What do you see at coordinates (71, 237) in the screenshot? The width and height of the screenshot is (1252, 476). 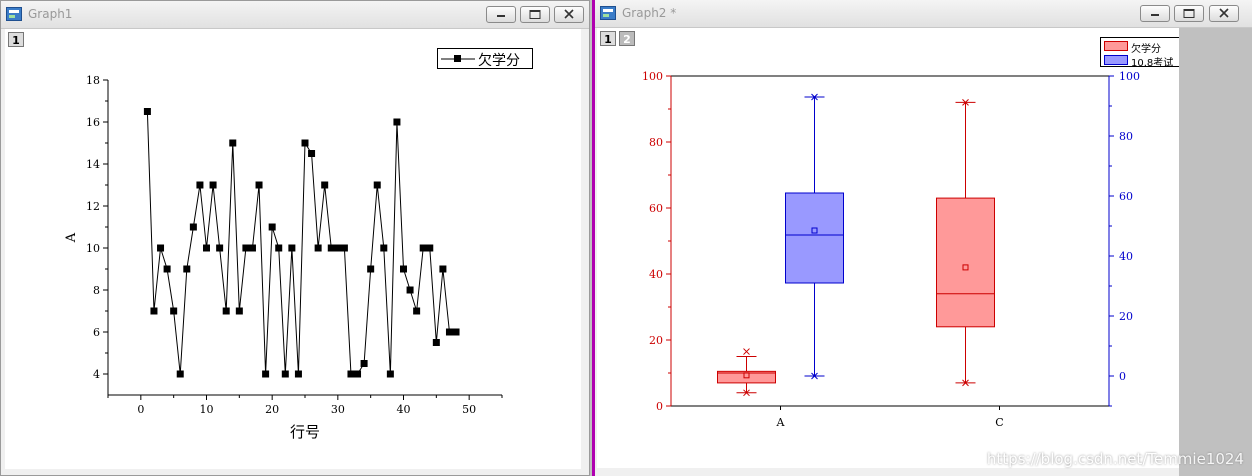 I see `y-axis-label: A` at bounding box center [71, 237].